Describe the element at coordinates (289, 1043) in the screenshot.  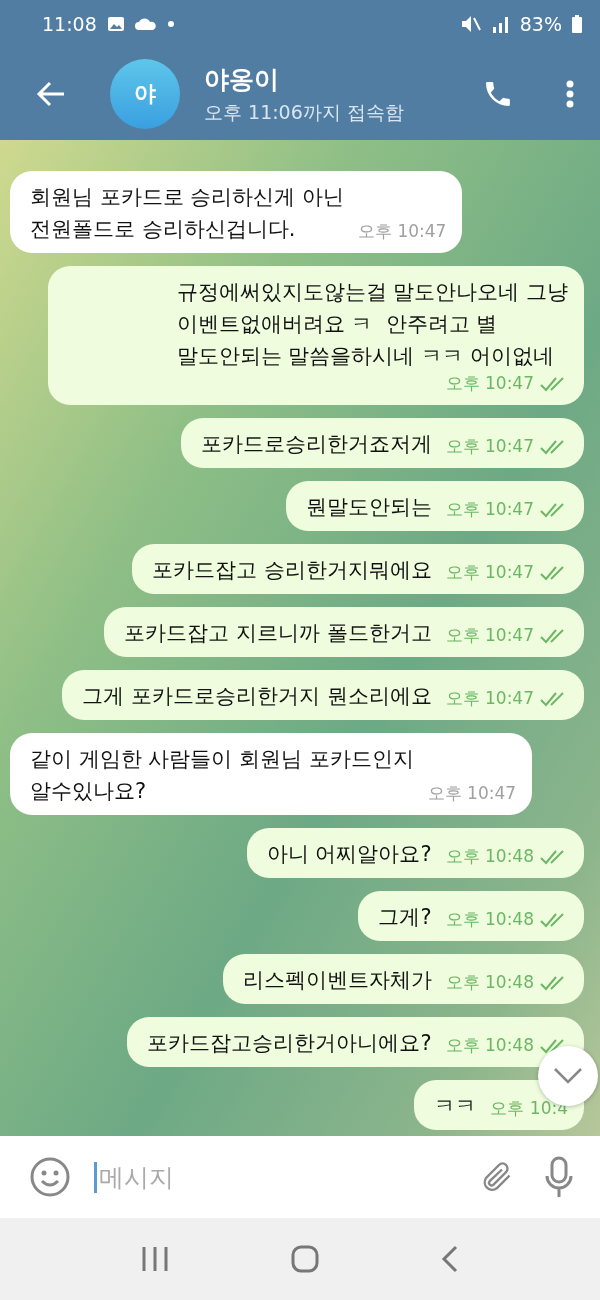
I see `message-text: 포카드잡고승리한거아니에요?` at that location.